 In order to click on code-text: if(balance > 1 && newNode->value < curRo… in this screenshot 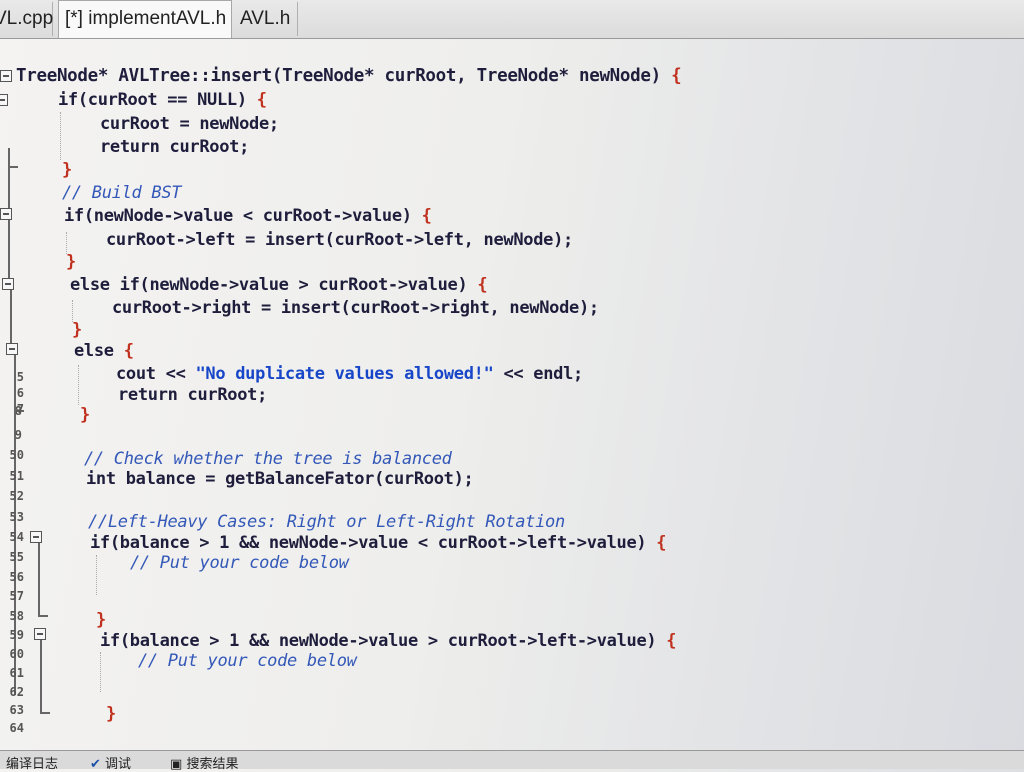, I will do `click(373, 543)`.